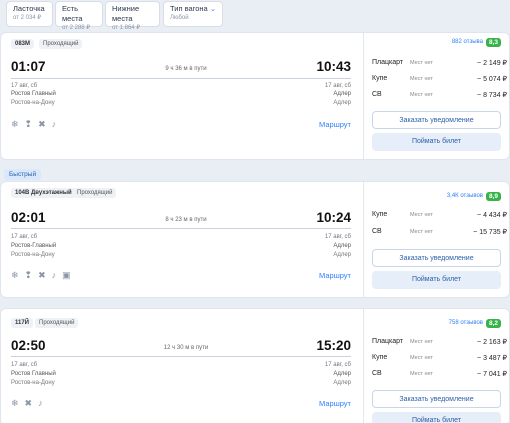  I want to click on route-line, so click(181, 356).